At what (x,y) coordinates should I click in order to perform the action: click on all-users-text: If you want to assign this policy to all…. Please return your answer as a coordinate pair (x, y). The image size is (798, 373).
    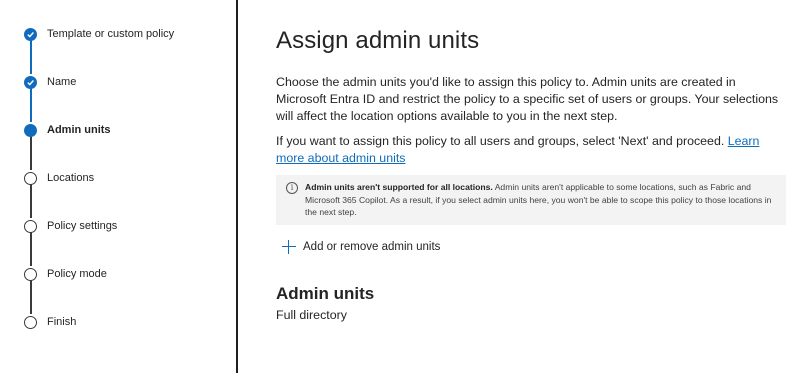
    Looking at the image, I should click on (502, 141).